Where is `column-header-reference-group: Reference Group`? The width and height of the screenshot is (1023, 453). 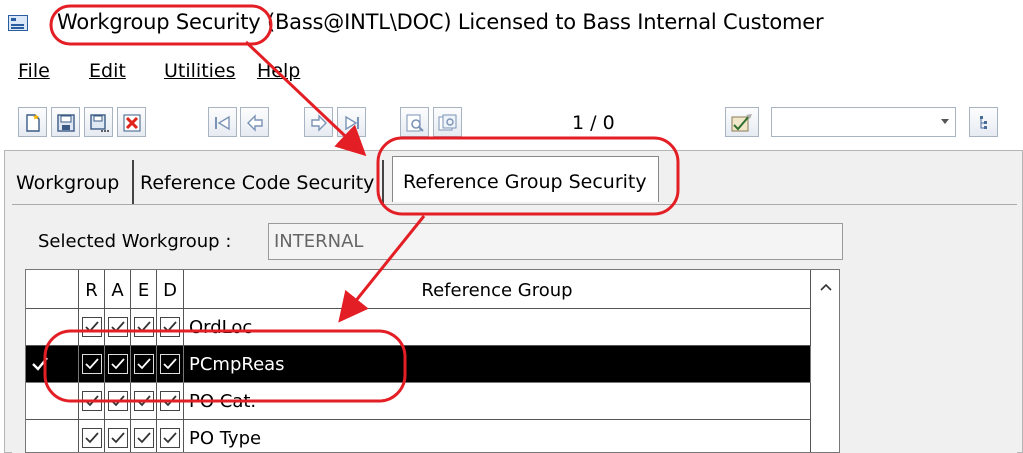
column-header-reference-group: Reference Group is located at coordinates (497, 289).